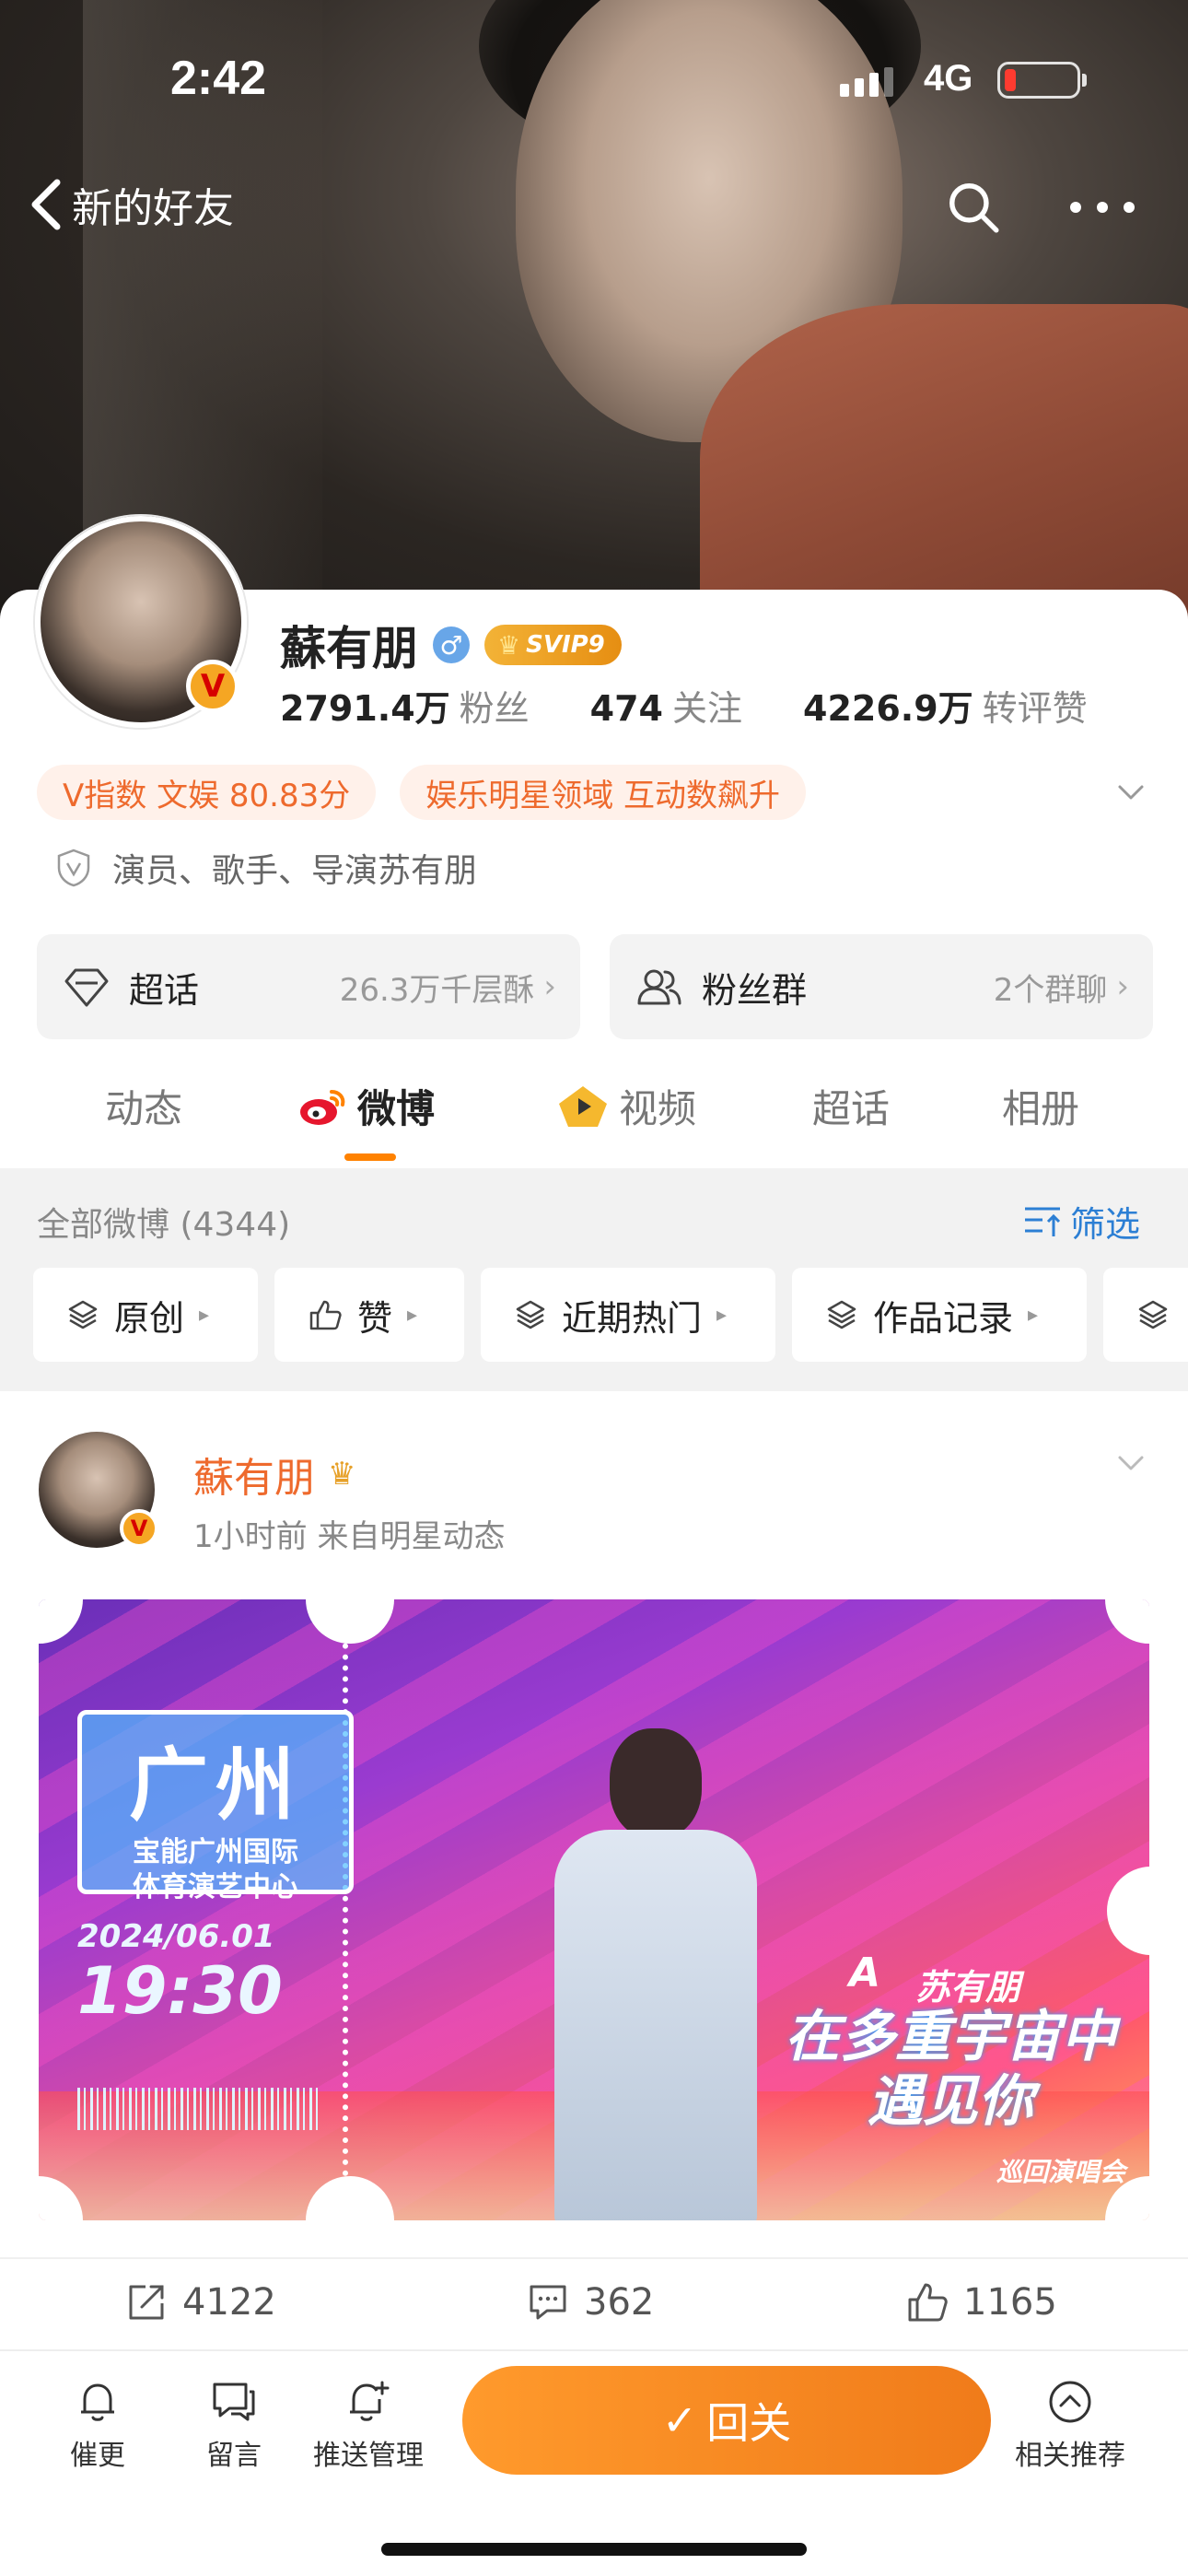 This screenshot has width=1188, height=2576. I want to click on profile-stats: 2791.4万 粉丝 474 关注 4226.9万 转评赞, so click(684, 705).